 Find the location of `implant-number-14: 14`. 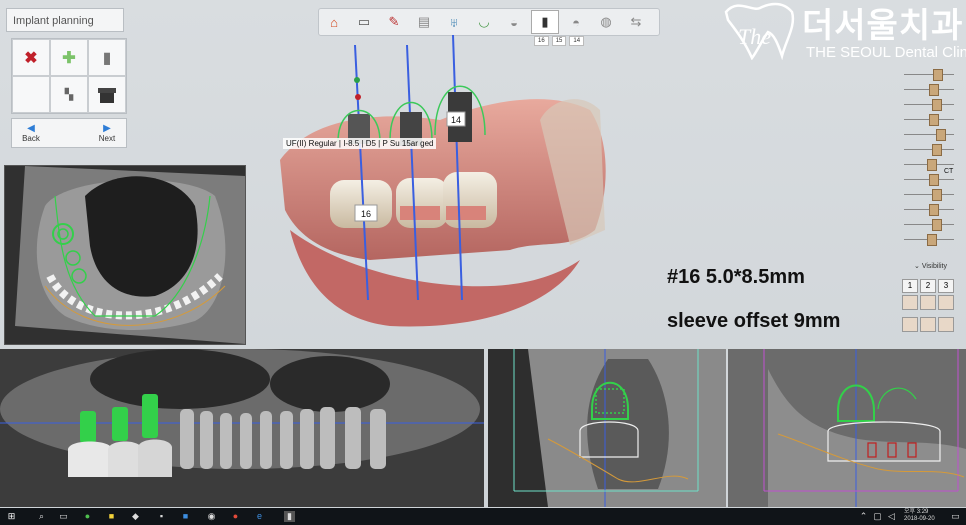

implant-number-14: 14 is located at coordinates (456, 120).